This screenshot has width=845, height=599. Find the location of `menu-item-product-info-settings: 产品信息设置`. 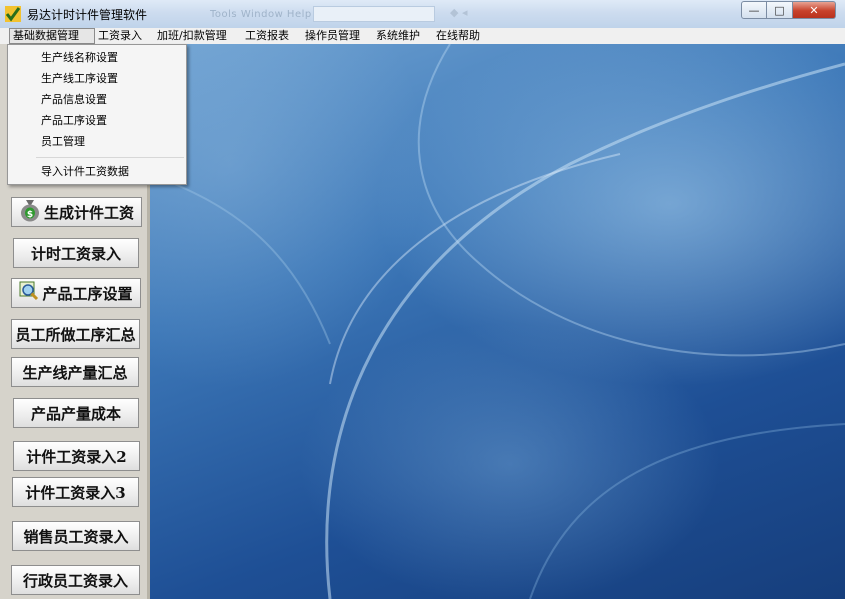

menu-item-product-info-settings: 产品信息设置 is located at coordinates (74, 100).